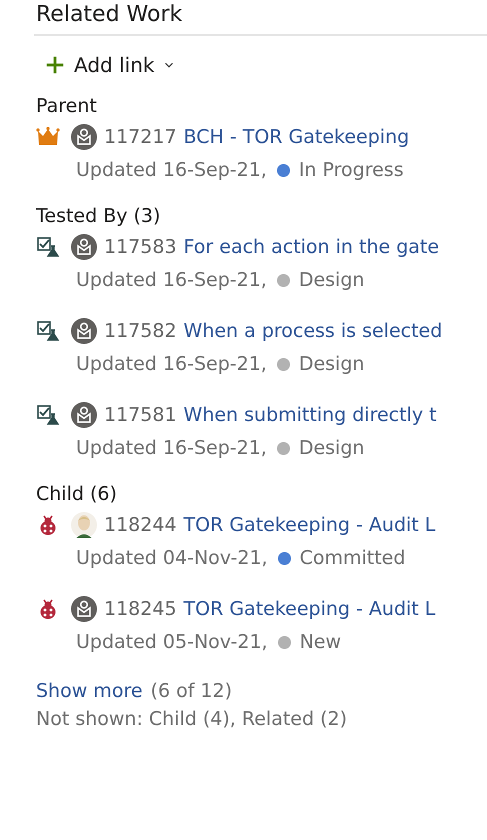 The width and height of the screenshot is (487, 840). What do you see at coordinates (191, 719) in the screenshot?
I see `not-shown-note: Not shown: Child (4), Related (2)` at bounding box center [191, 719].